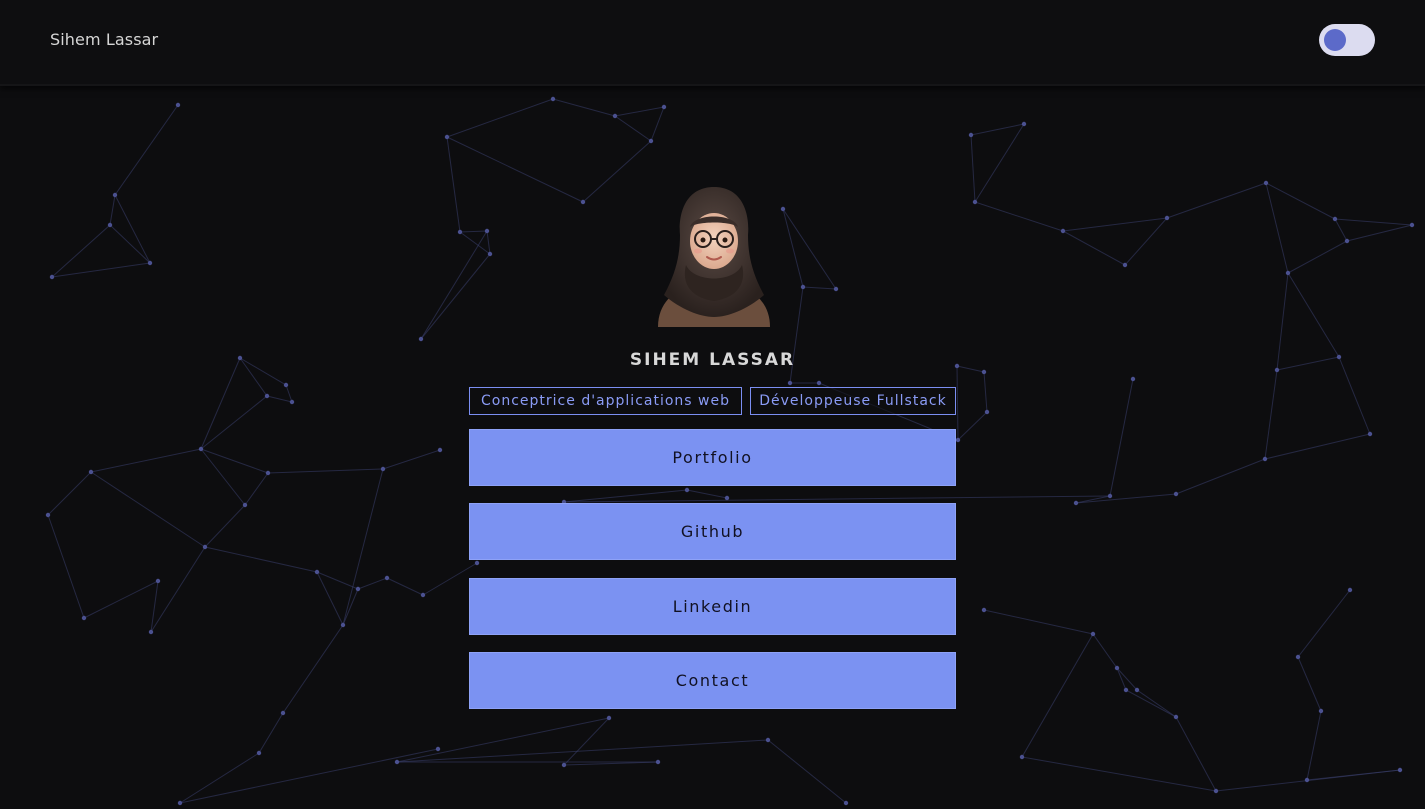 The width and height of the screenshot is (1425, 809). Describe the element at coordinates (712, 43) in the screenshot. I see `top-bar: Sihem Lassar` at that location.